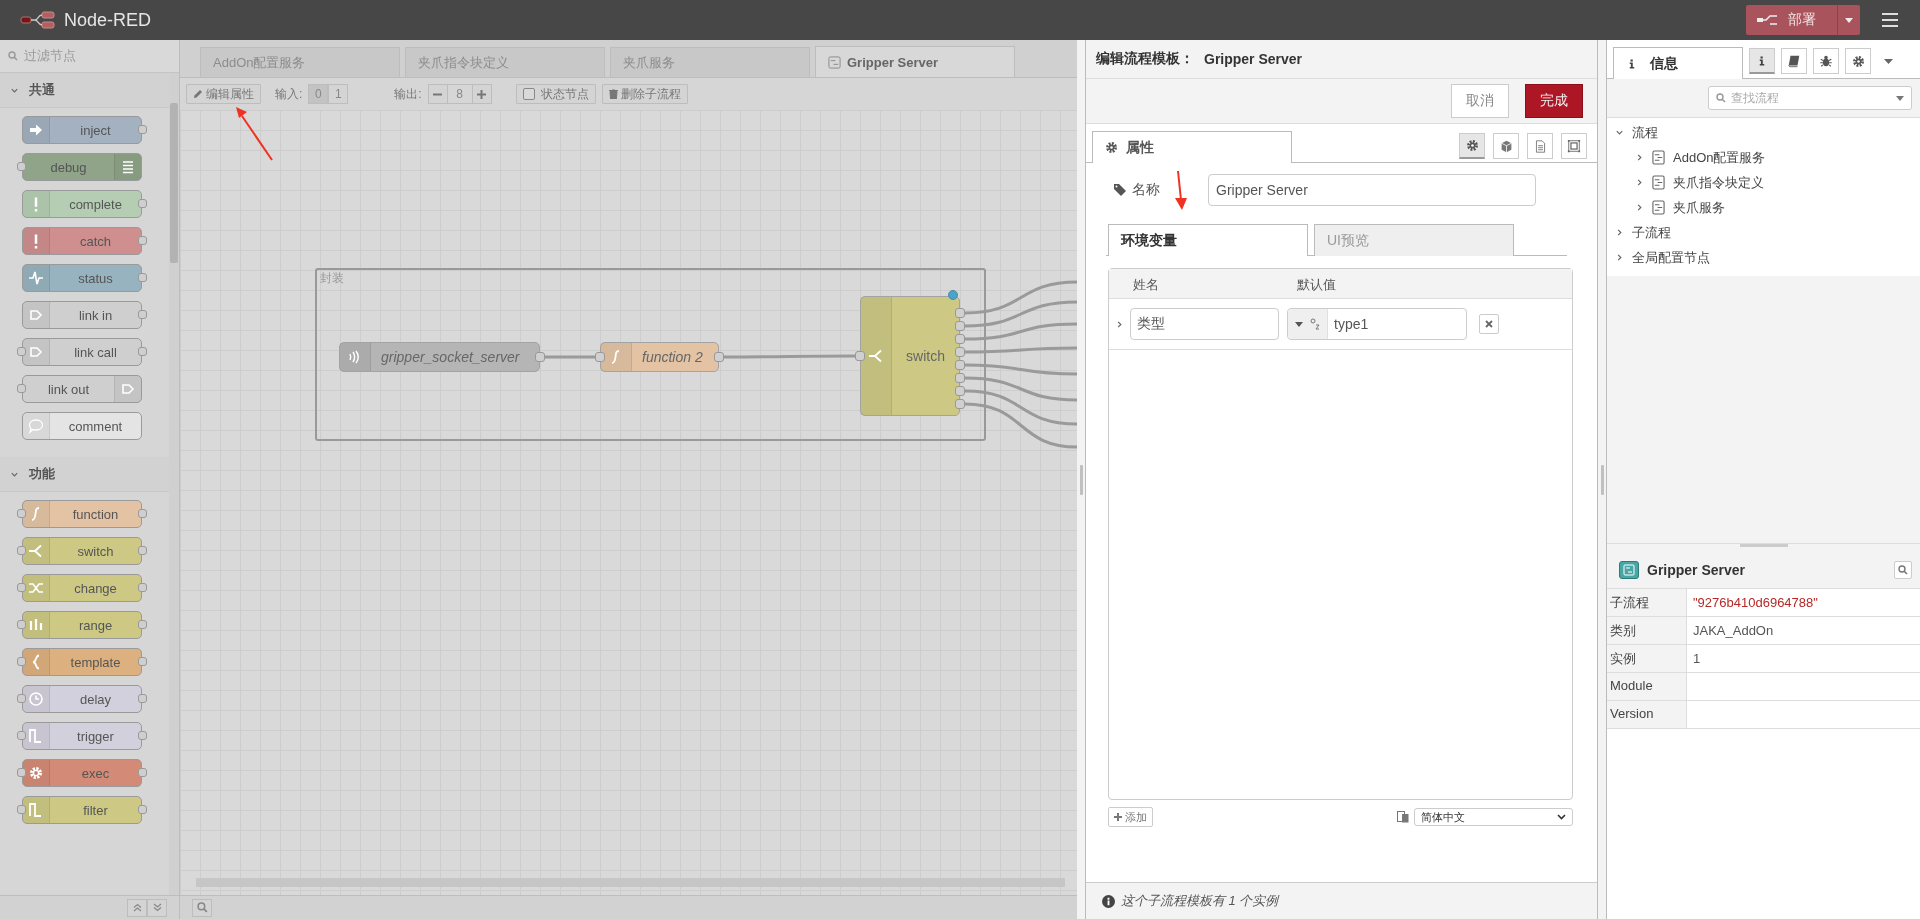  What do you see at coordinates (82, 389) in the screenshot?
I see `palette-node: link out` at bounding box center [82, 389].